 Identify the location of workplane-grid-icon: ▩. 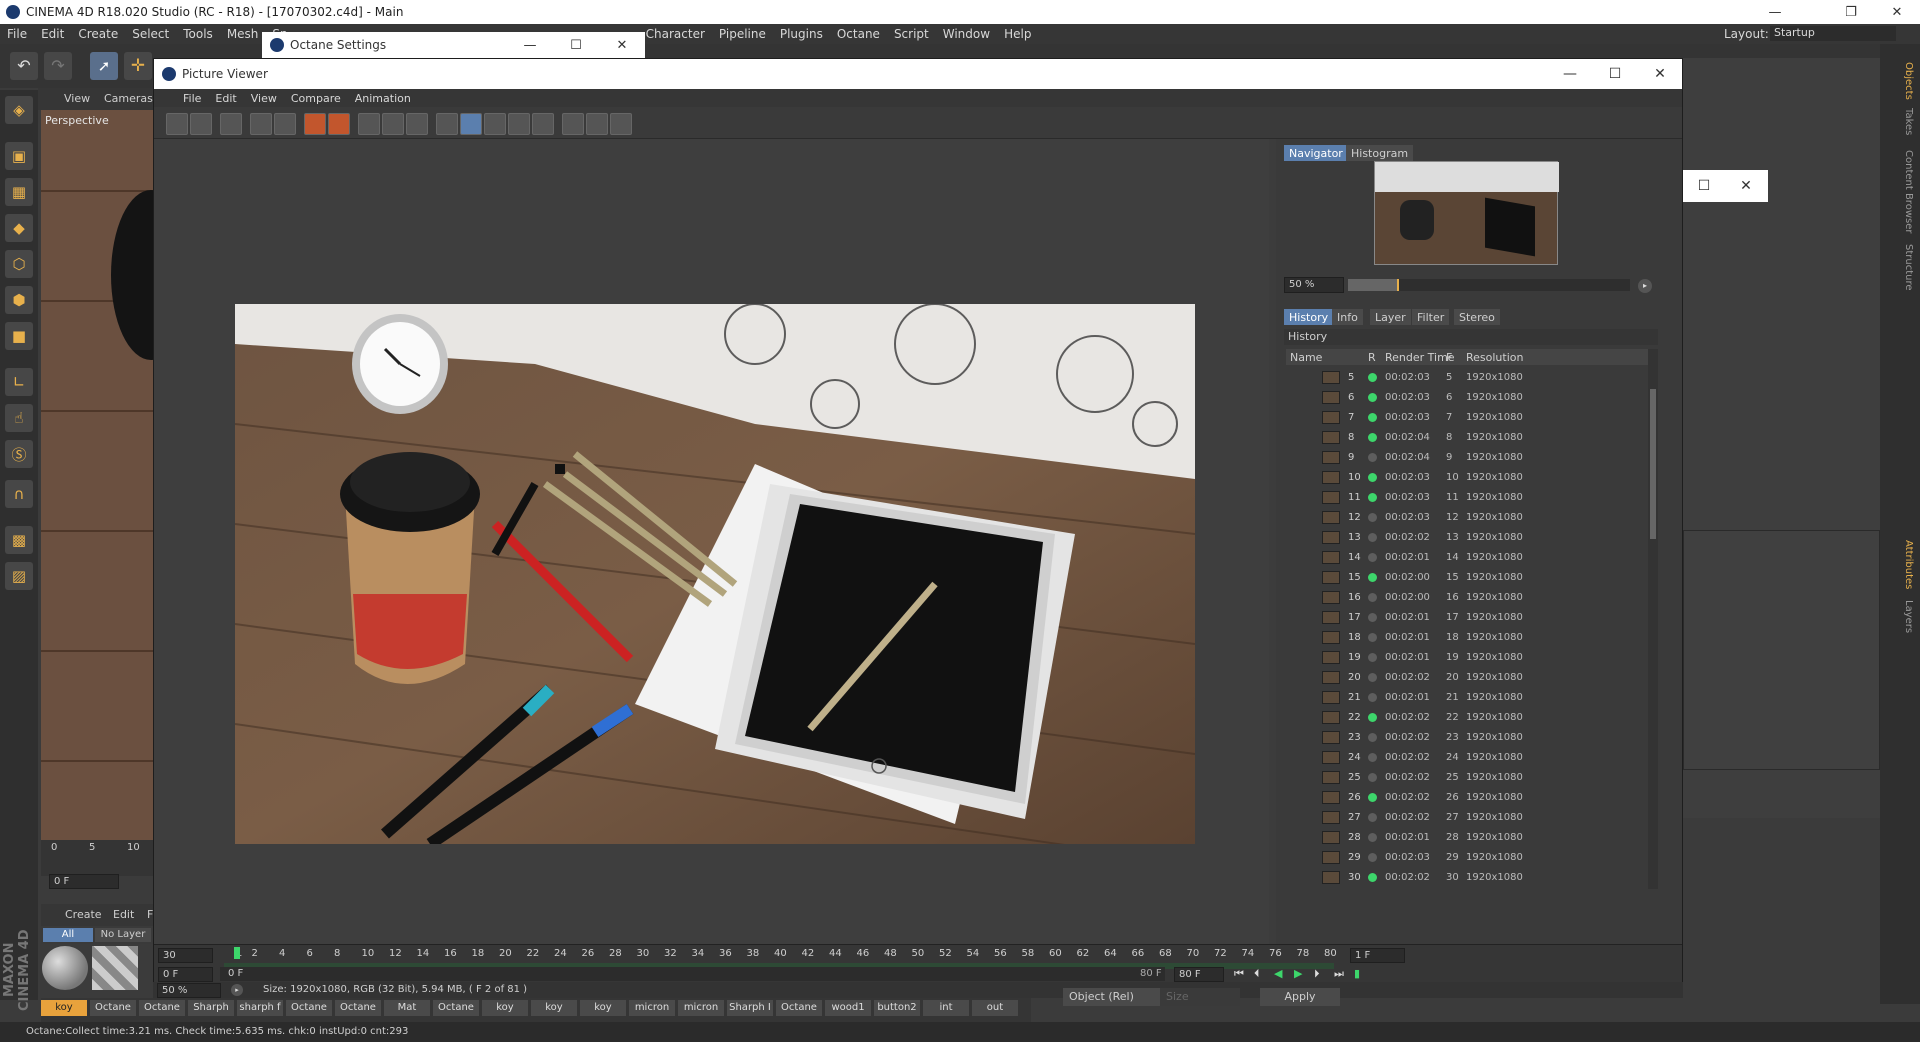
(19, 540).